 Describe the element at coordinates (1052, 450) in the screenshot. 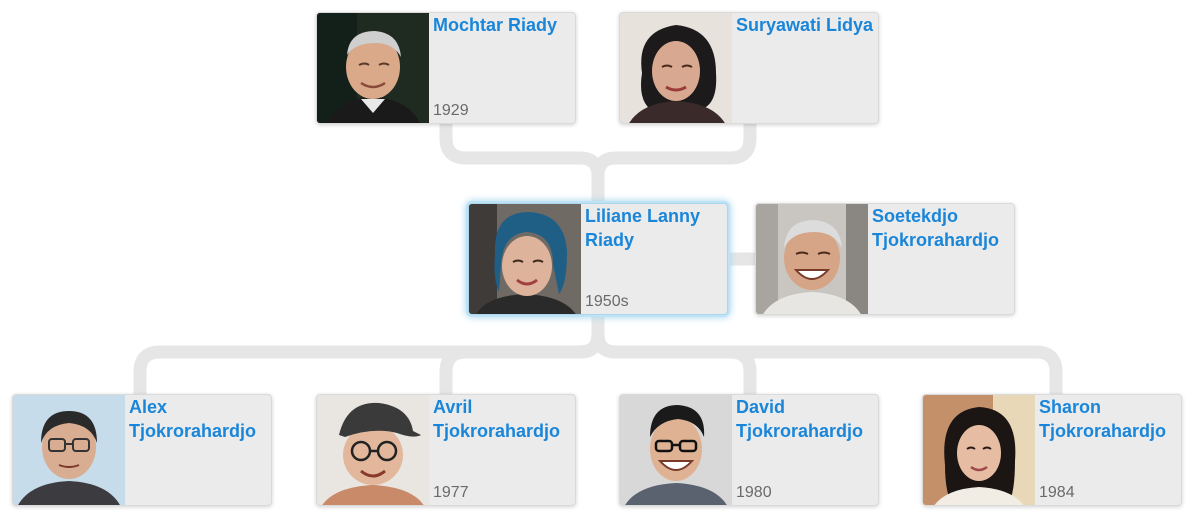

I see `person-card-sharon: Sharon Tjokrorahardjo 1984` at that location.